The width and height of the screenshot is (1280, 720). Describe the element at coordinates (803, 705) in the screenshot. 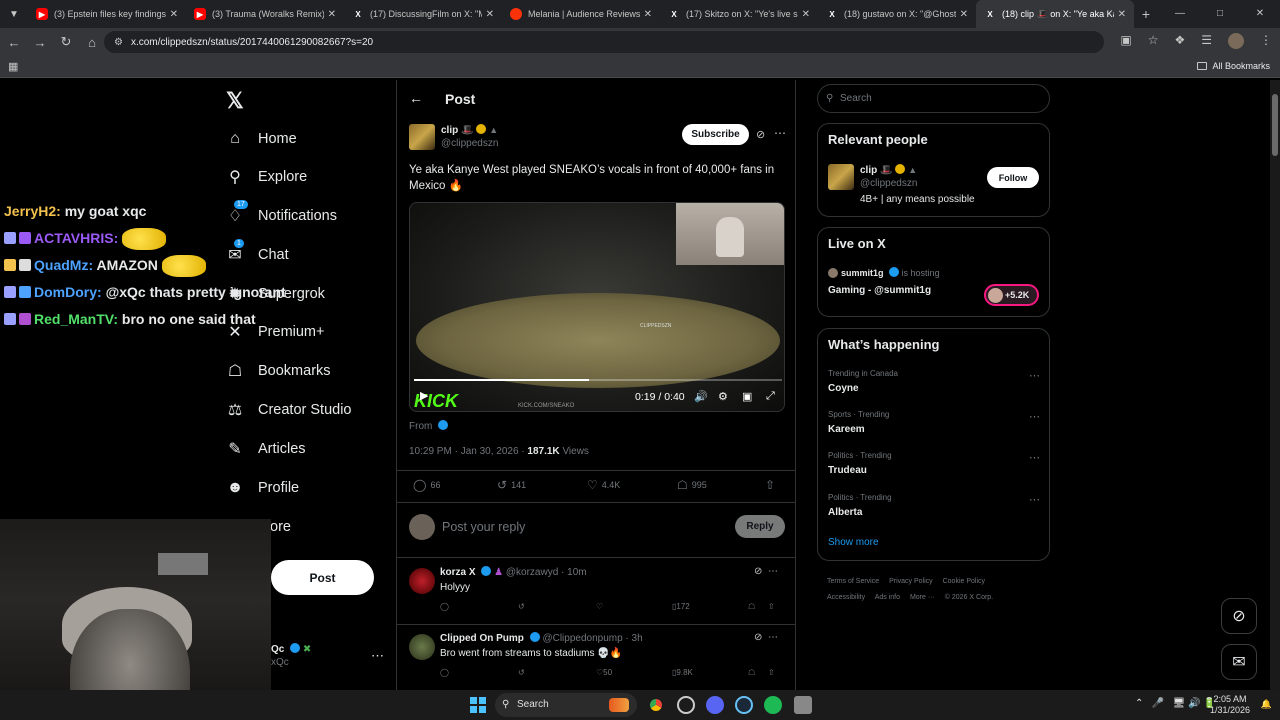

I see `settings-icon` at that location.